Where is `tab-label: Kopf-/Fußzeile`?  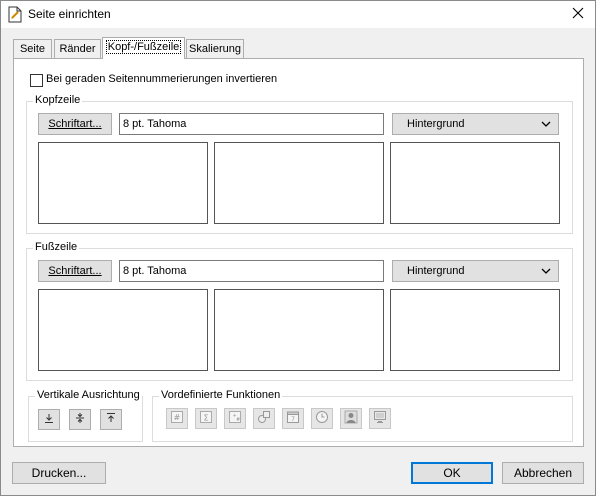 tab-label: Kopf-/Fußzeile is located at coordinates (143, 47).